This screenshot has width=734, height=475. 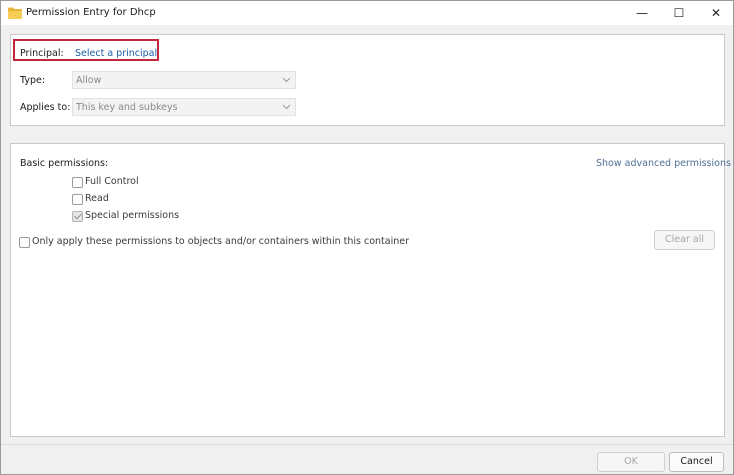 What do you see at coordinates (367, 444) in the screenshot?
I see `footer-divider` at bounding box center [367, 444].